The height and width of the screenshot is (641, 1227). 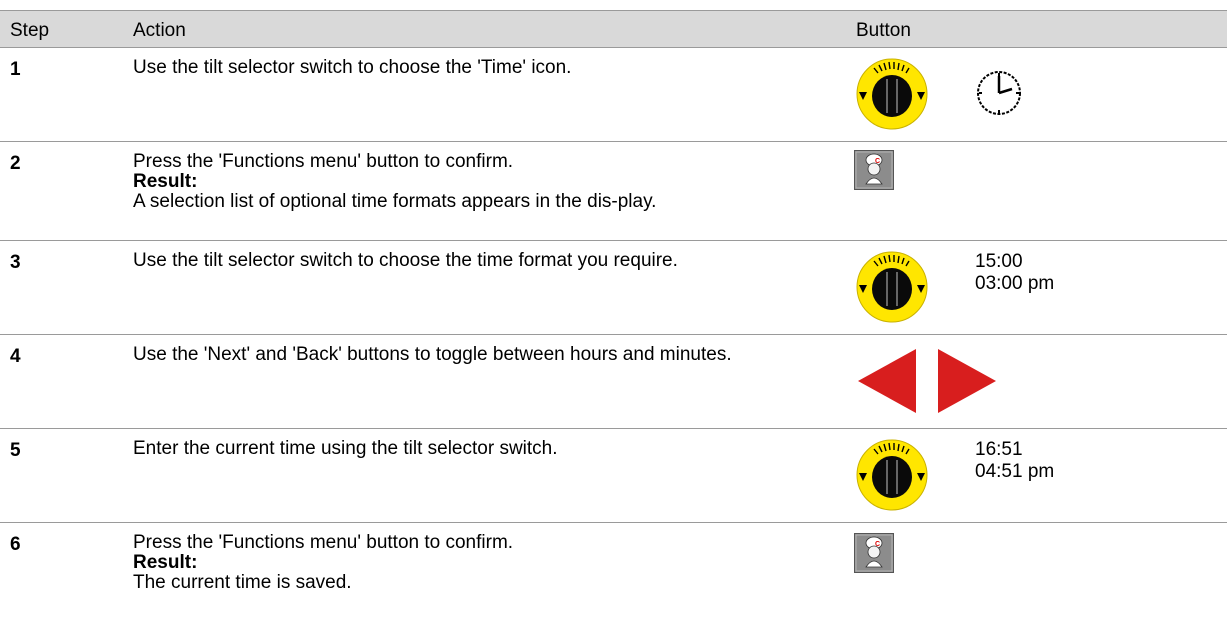 What do you see at coordinates (15, 450) in the screenshot?
I see `step-number: 5` at bounding box center [15, 450].